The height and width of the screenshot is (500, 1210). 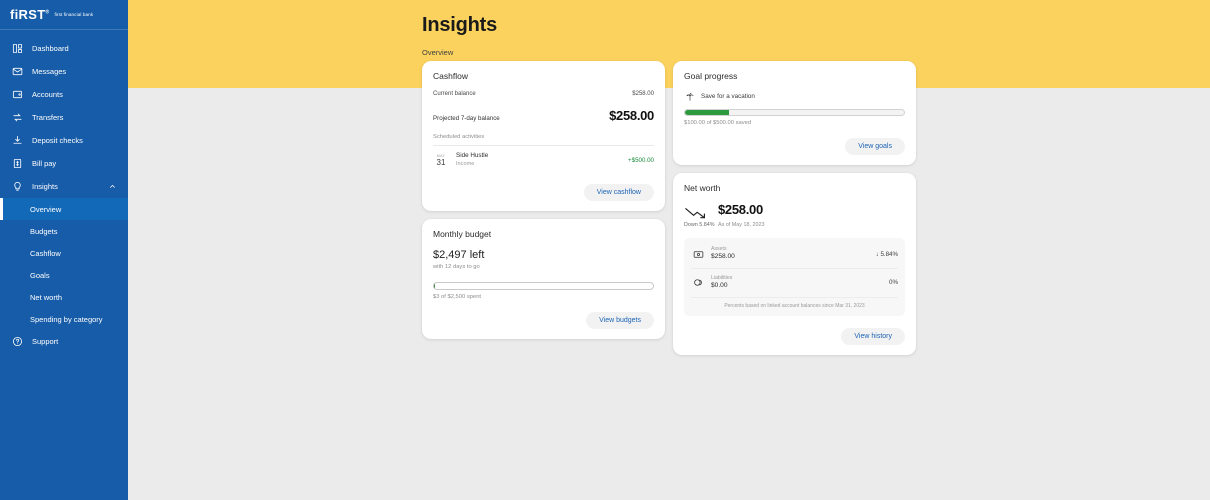 What do you see at coordinates (438, 52) in the screenshot?
I see `breadcrumb: Overview` at bounding box center [438, 52].